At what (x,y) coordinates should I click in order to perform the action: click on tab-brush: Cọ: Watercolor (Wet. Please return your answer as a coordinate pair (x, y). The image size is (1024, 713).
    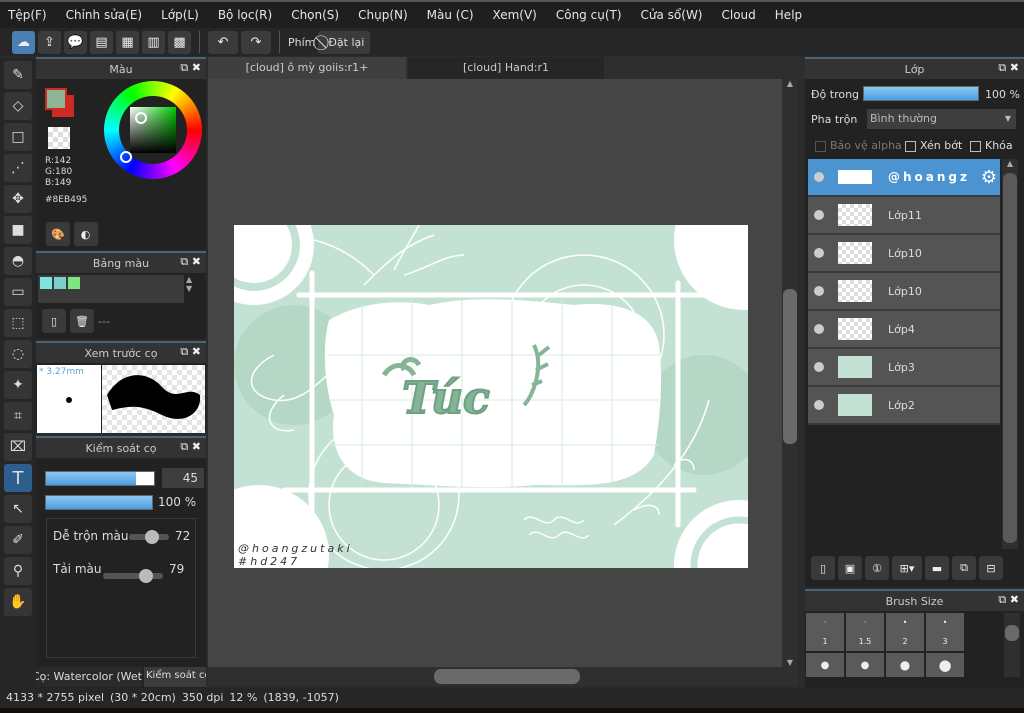
    Looking at the image, I should click on (89, 677).